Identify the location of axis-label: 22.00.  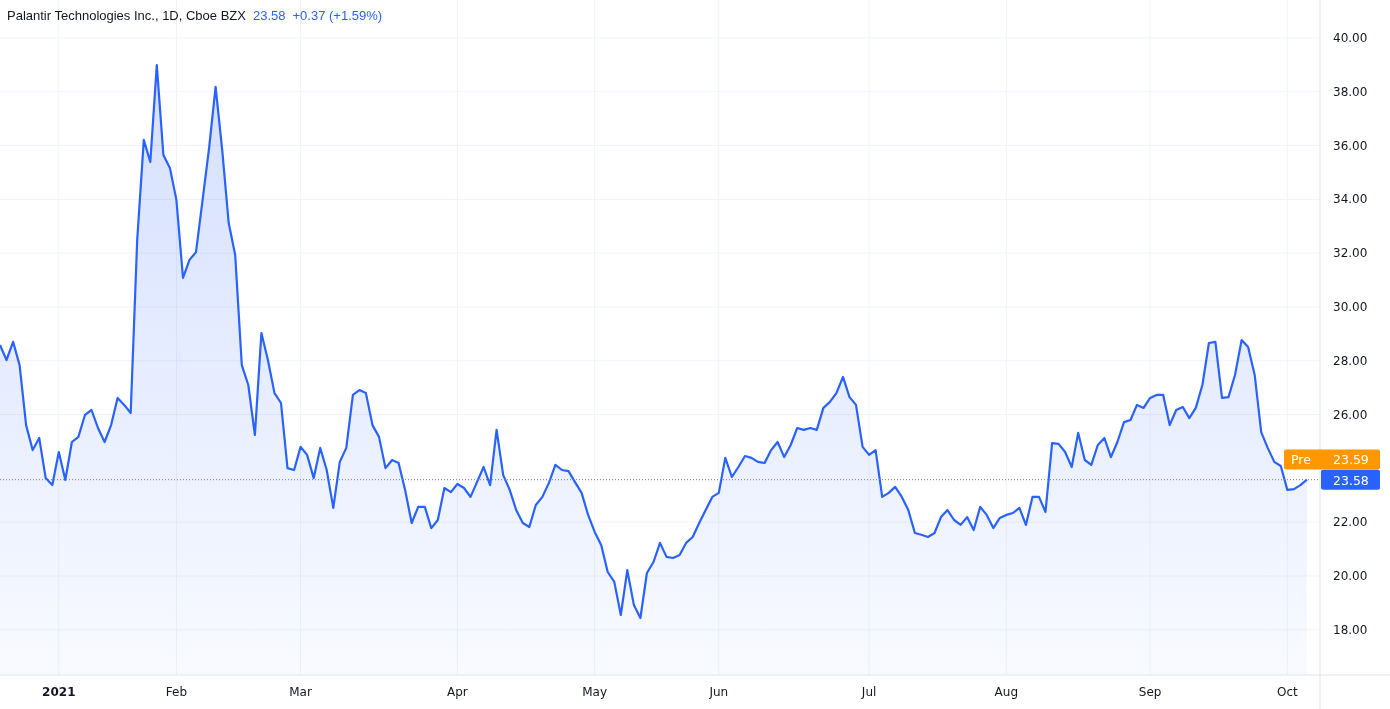
(1350, 522).